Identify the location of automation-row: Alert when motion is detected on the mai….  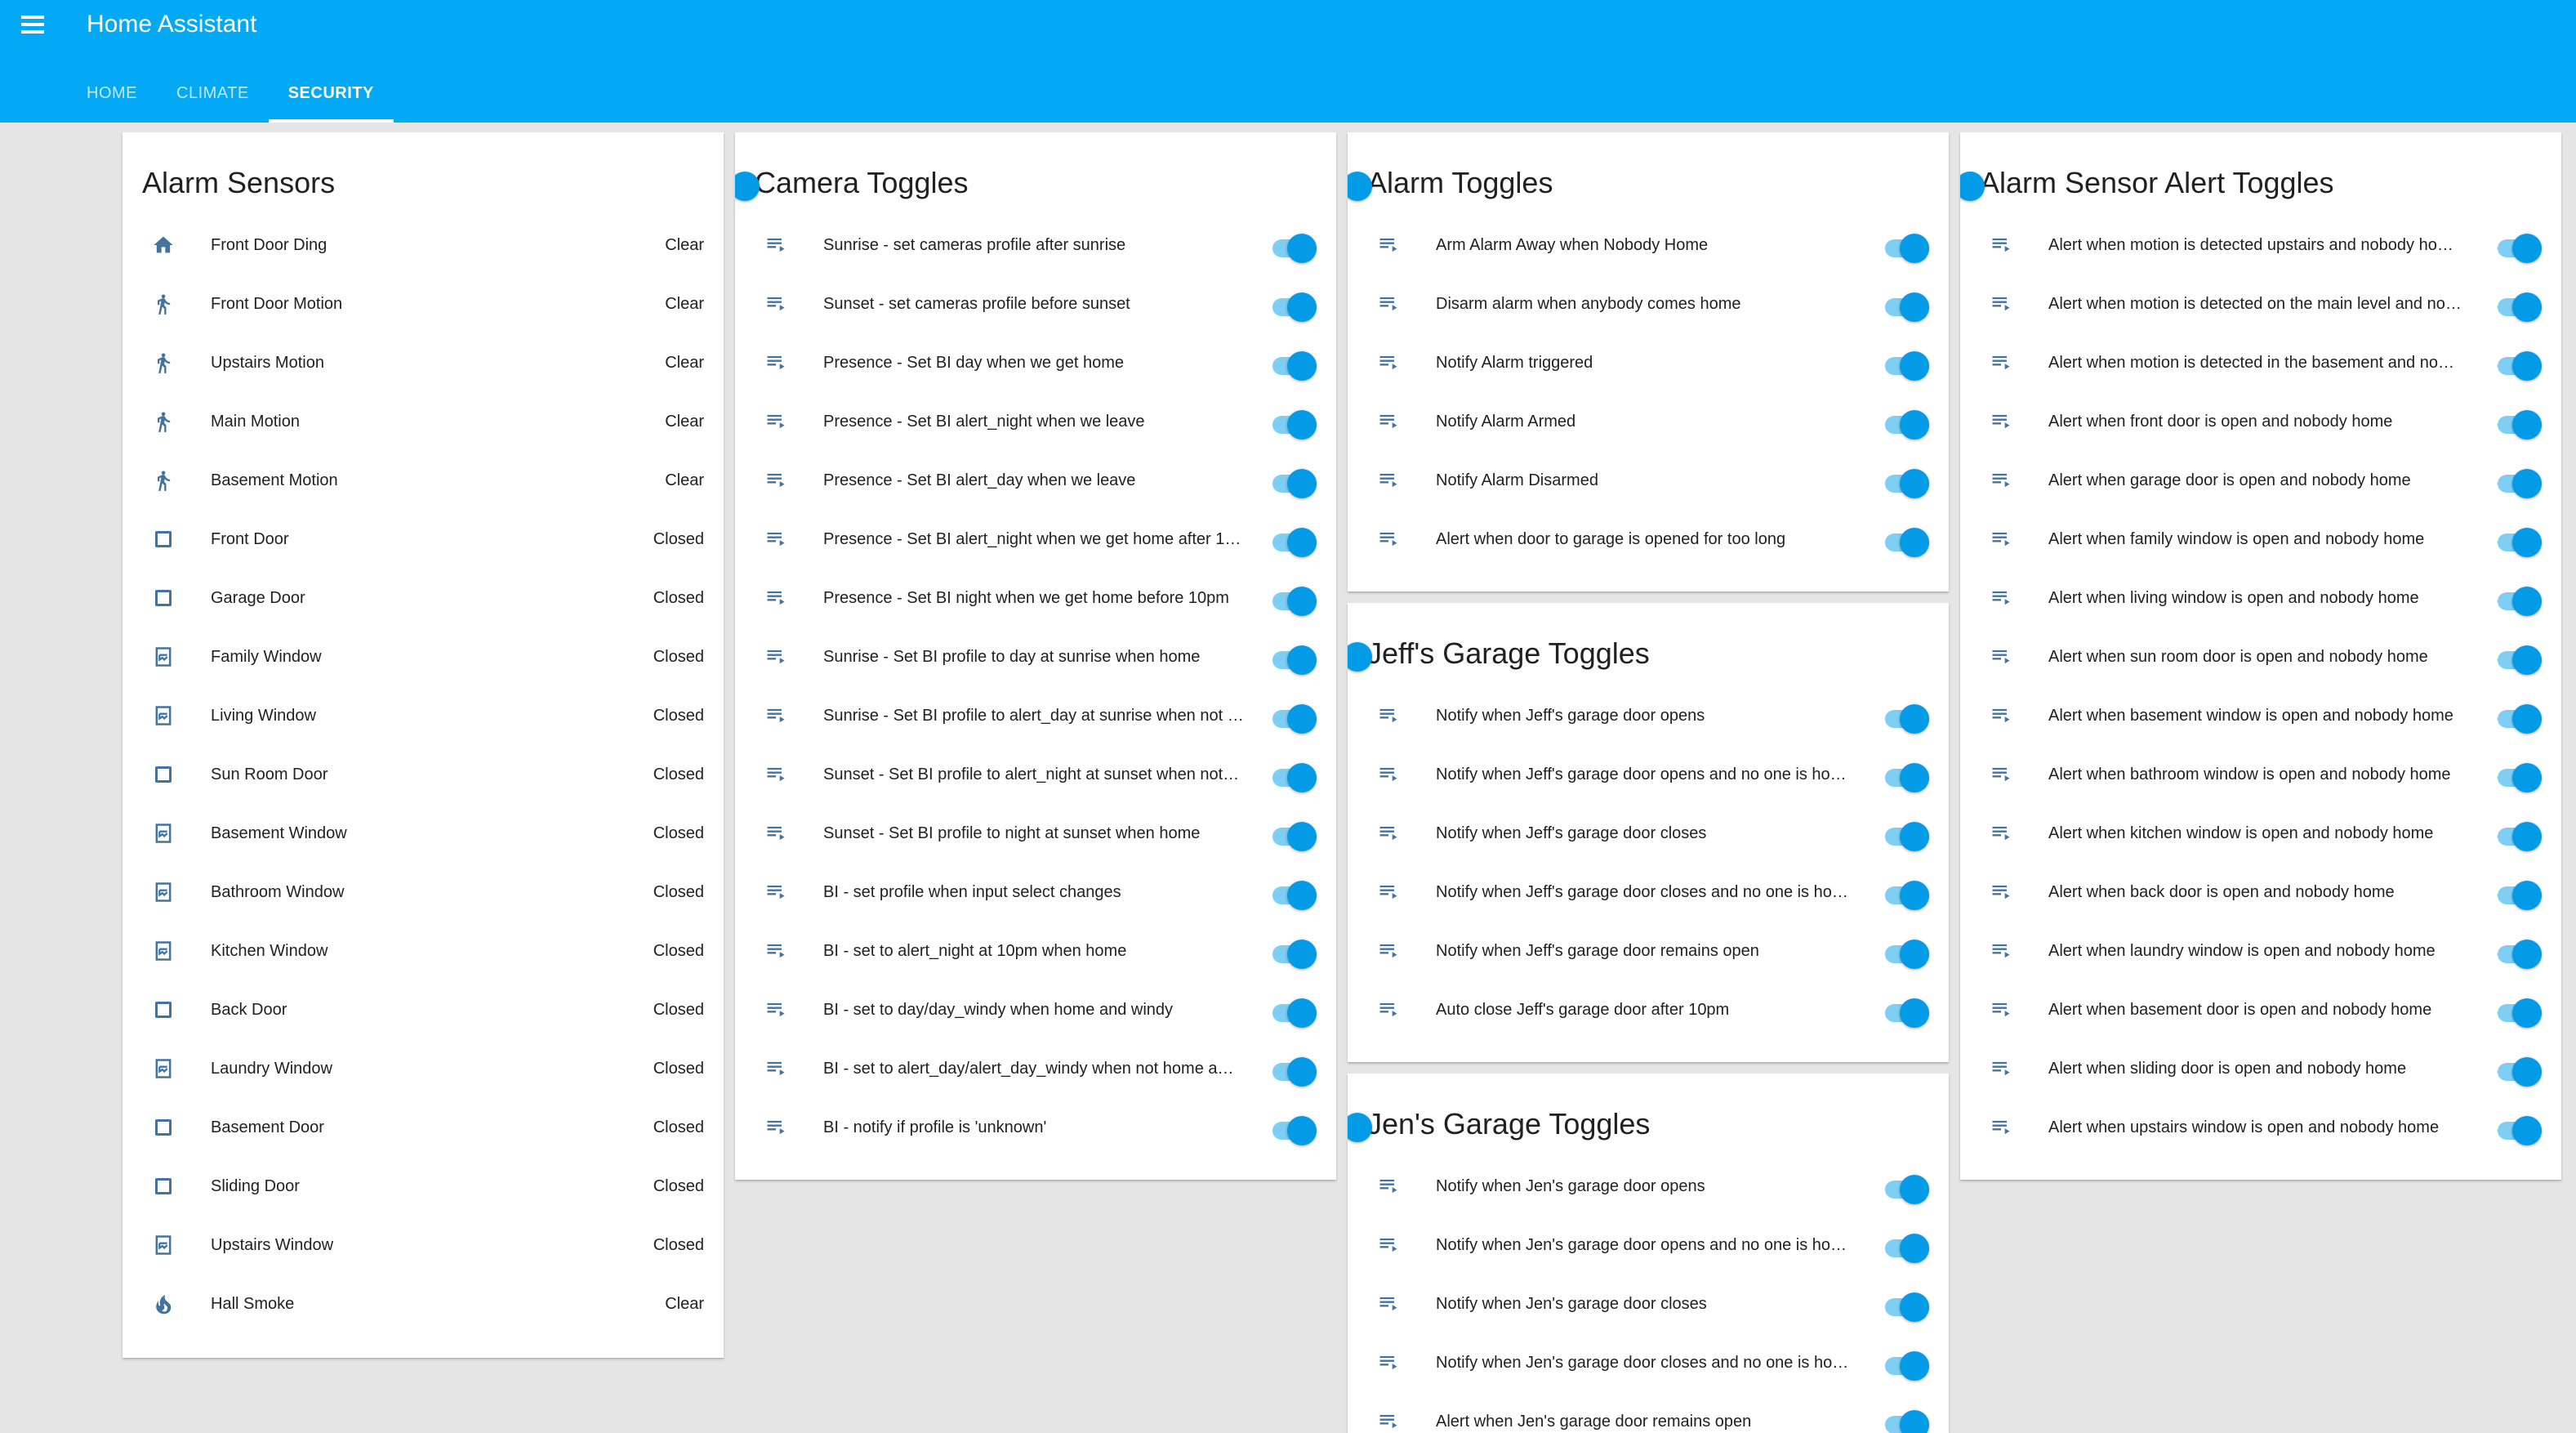
(2260, 304).